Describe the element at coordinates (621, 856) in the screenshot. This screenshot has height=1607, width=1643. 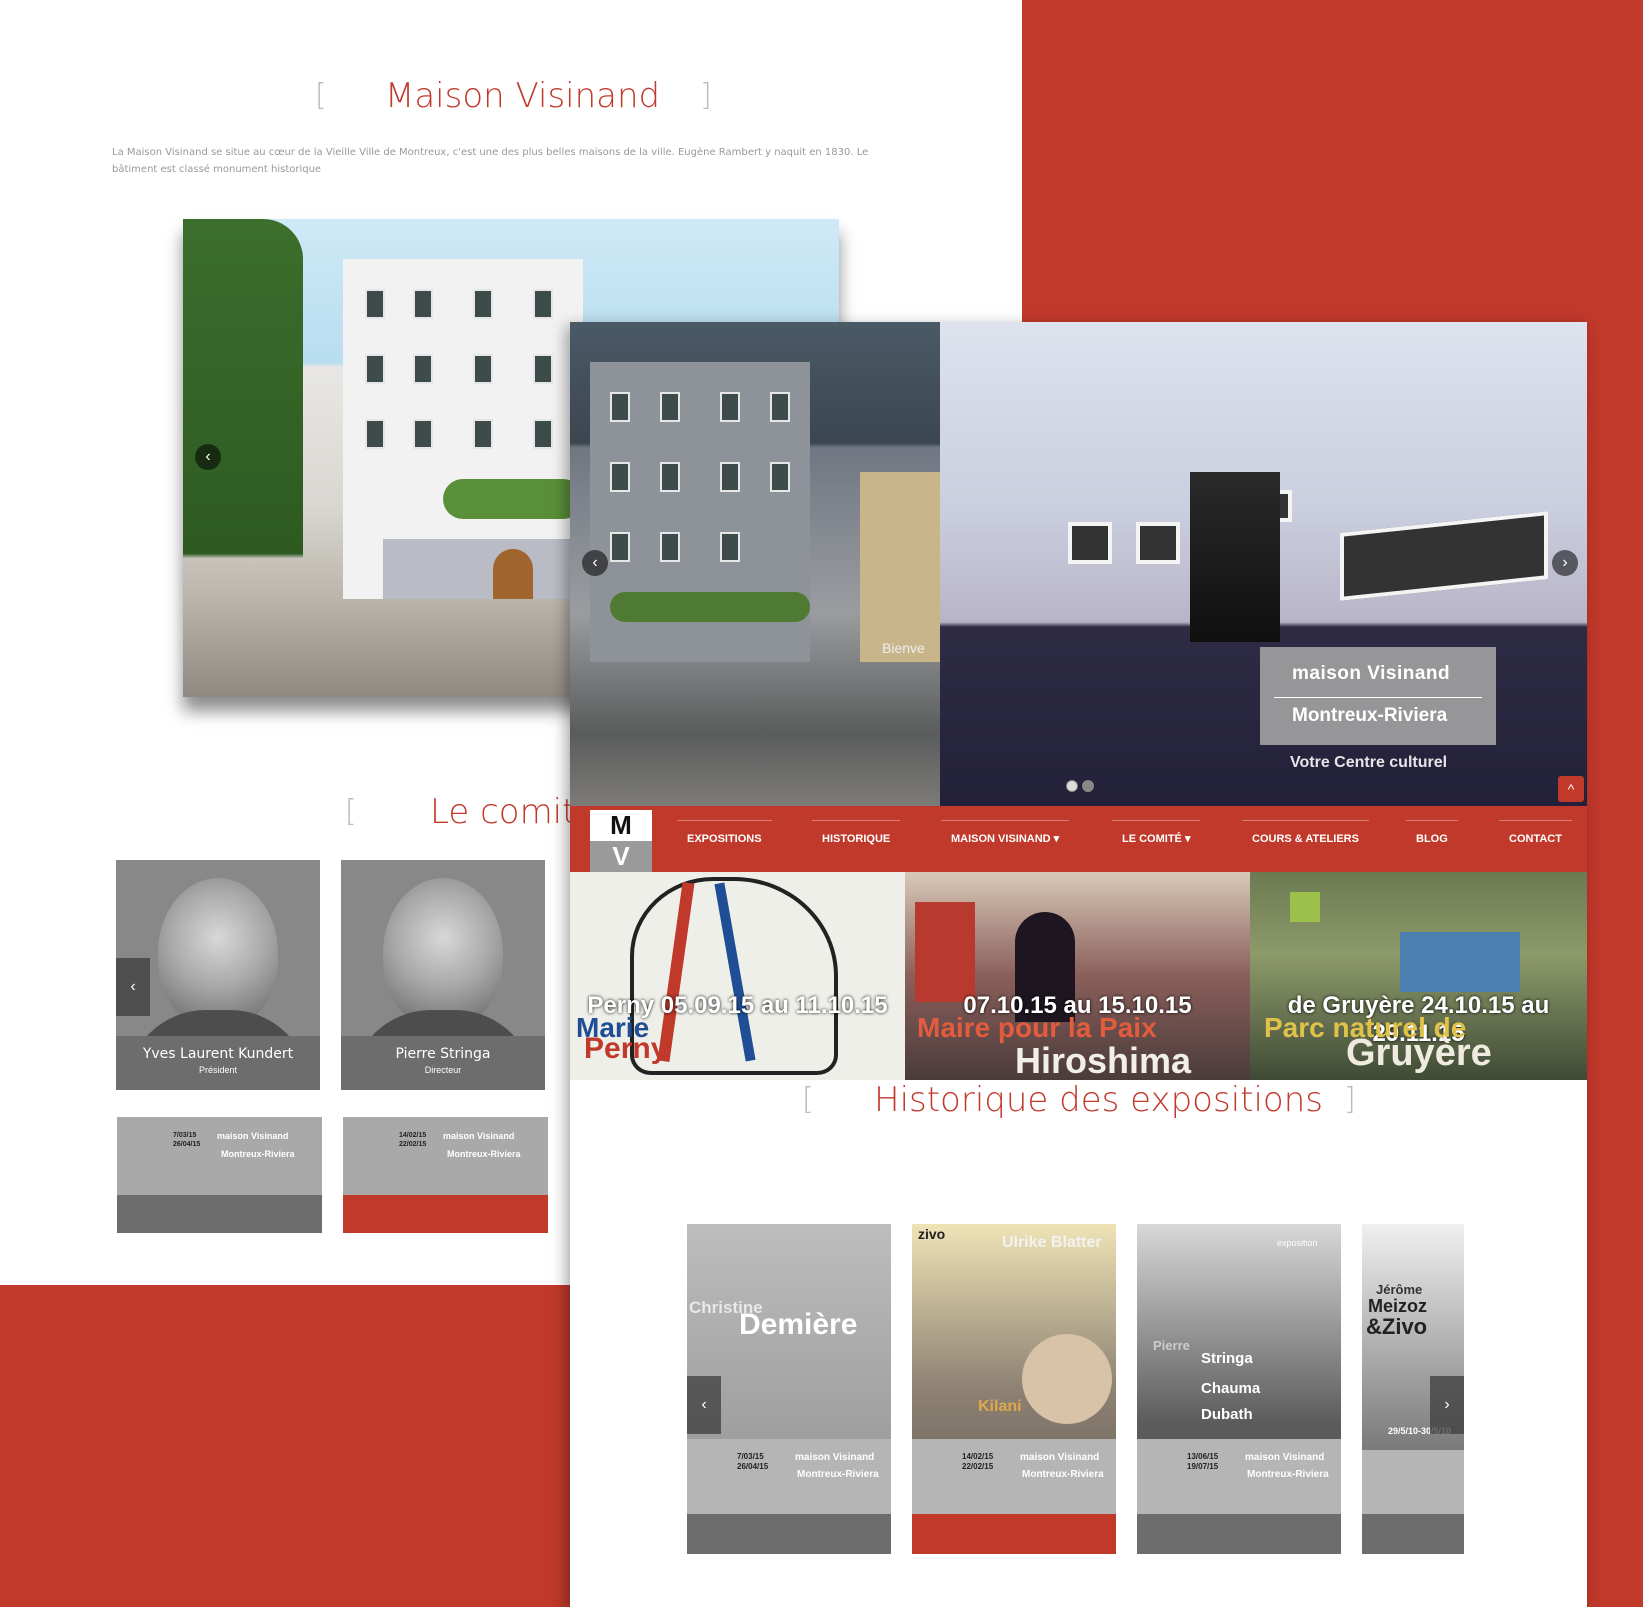
I see `logo-v: V` at that location.